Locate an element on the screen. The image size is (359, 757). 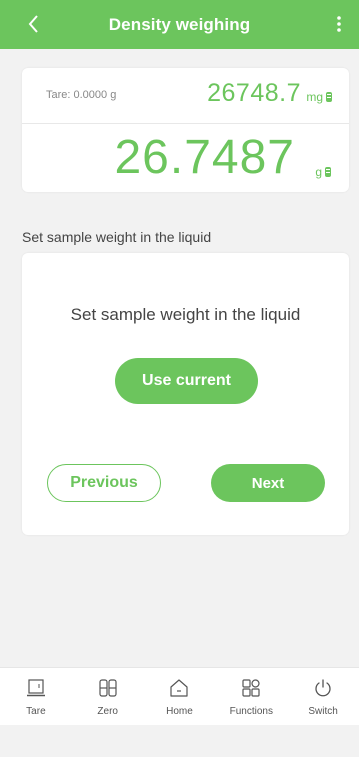
nav-item-home: Home is located at coordinates (180, 696).